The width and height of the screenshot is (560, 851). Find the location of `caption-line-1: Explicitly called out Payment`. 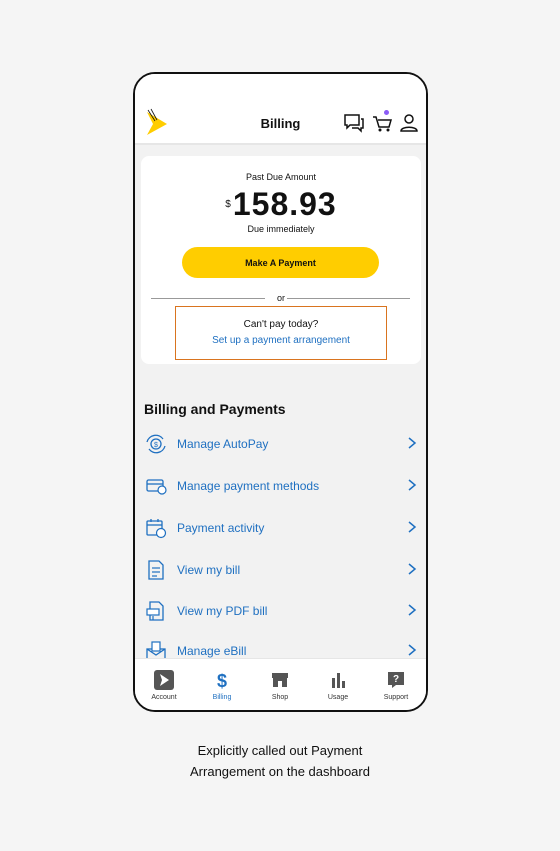

caption-line-1: Explicitly called out Payment is located at coordinates (280, 750).